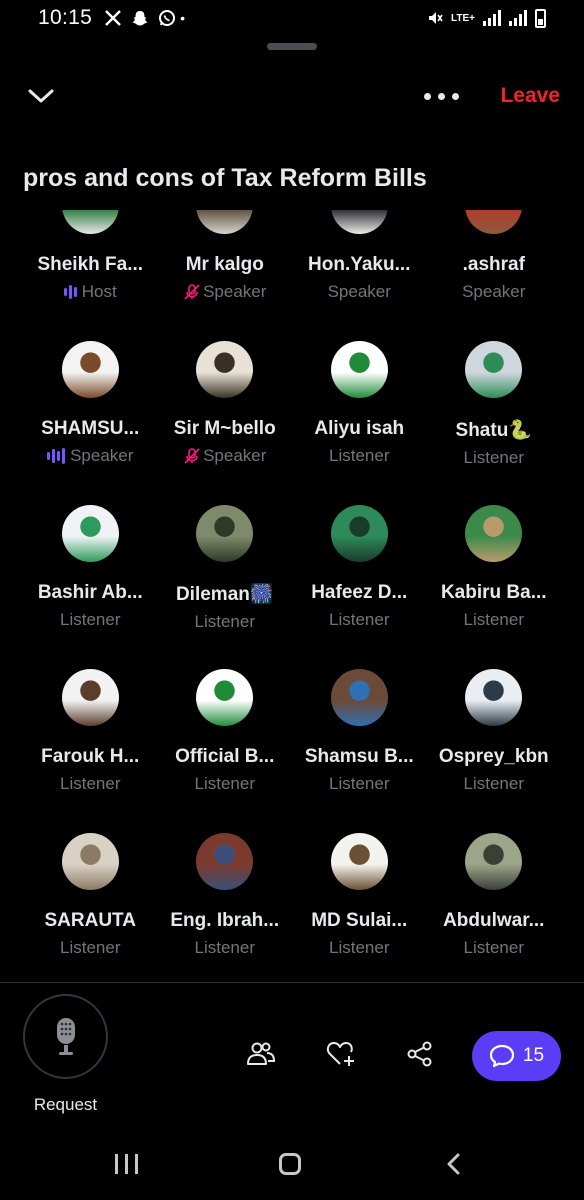  Describe the element at coordinates (70, 292) in the screenshot. I see `host-wave-icon` at that location.